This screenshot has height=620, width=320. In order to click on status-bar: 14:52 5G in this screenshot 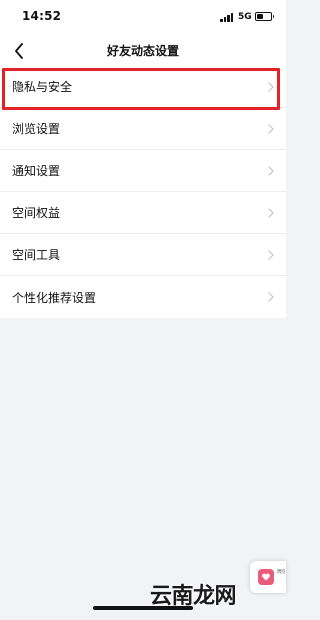, I will do `click(143, 18)`.